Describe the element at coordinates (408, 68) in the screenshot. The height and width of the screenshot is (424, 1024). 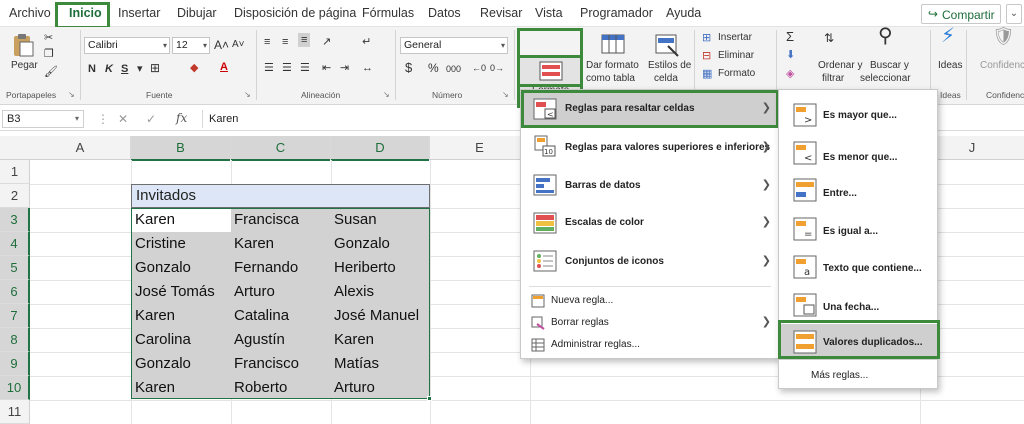
I see `currency-button: $` at that location.